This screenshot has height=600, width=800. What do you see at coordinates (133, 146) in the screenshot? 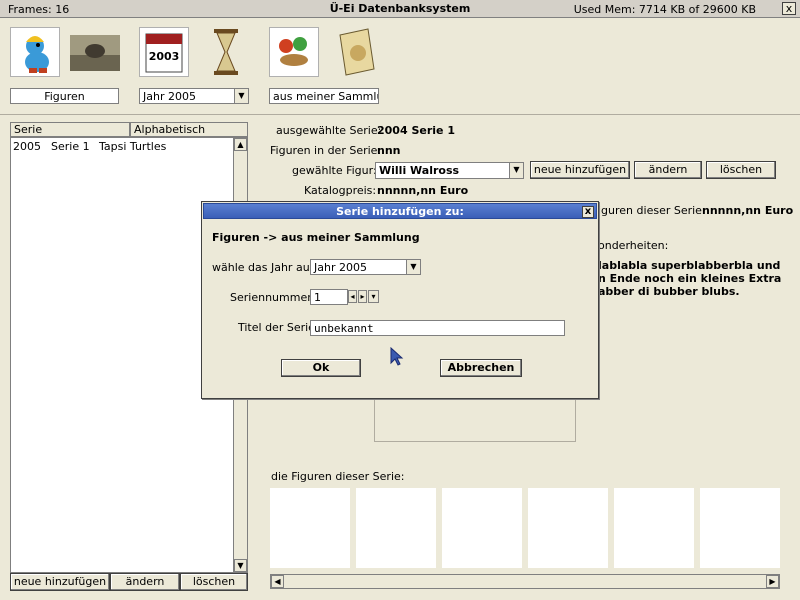
I see `list-item-name: Tapsi Turtles` at bounding box center [133, 146].